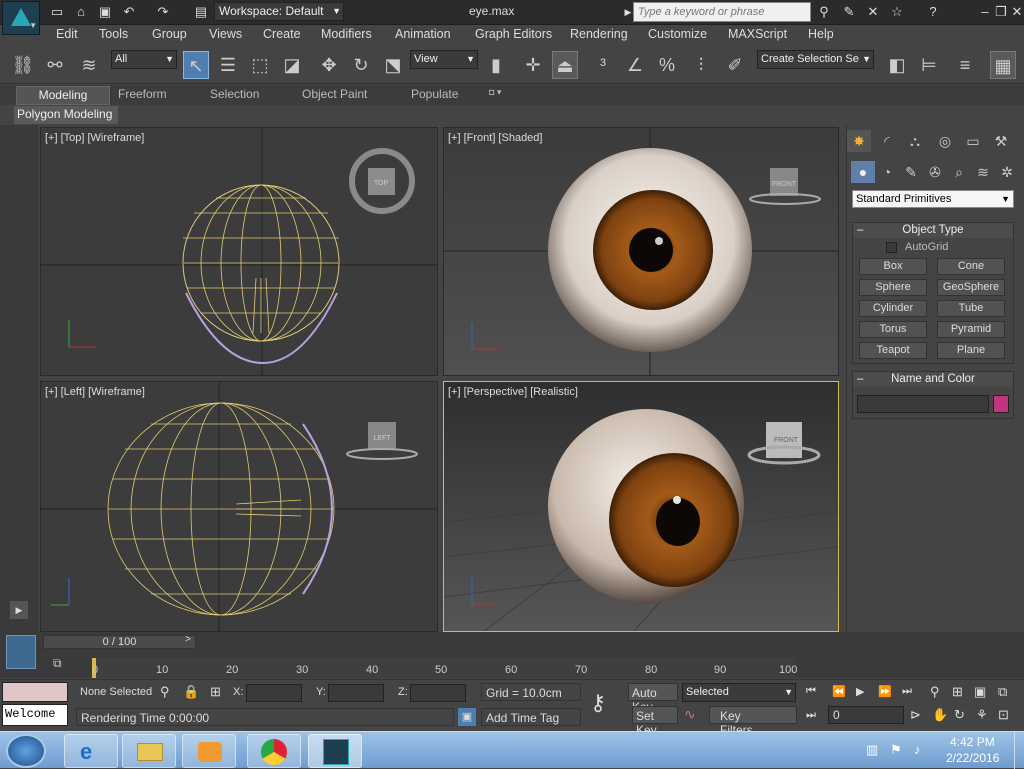 The image size is (1024, 769). Describe the element at coordinates (35, 692) in the screenshot. I see `maxscript-mini-listener-top` at that location.